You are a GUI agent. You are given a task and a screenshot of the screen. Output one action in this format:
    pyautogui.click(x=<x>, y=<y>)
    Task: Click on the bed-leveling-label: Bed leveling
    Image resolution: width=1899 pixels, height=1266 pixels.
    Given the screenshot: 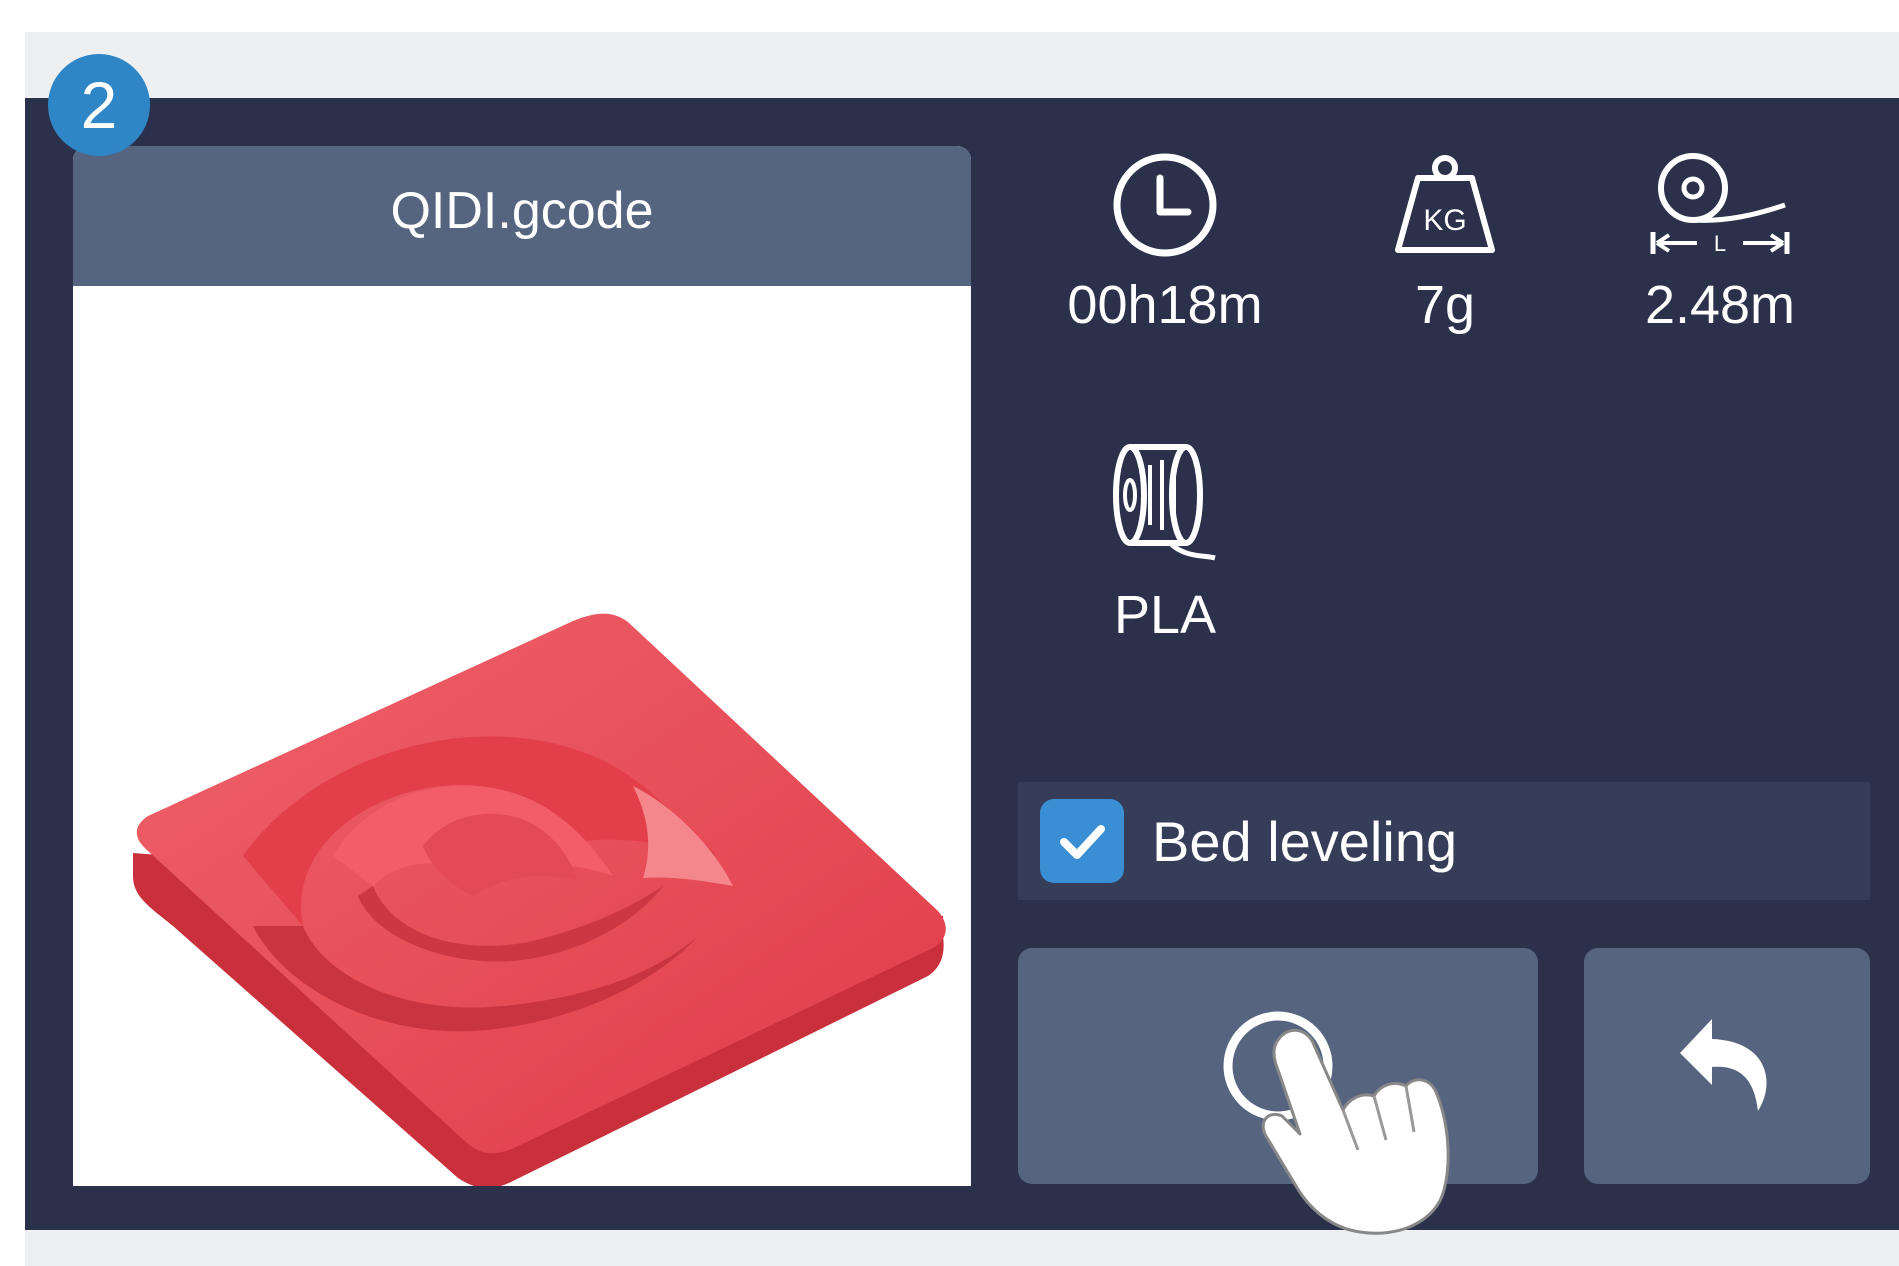 What is the action you would take?
    pyautogui.click(x=1305, y=841)
    